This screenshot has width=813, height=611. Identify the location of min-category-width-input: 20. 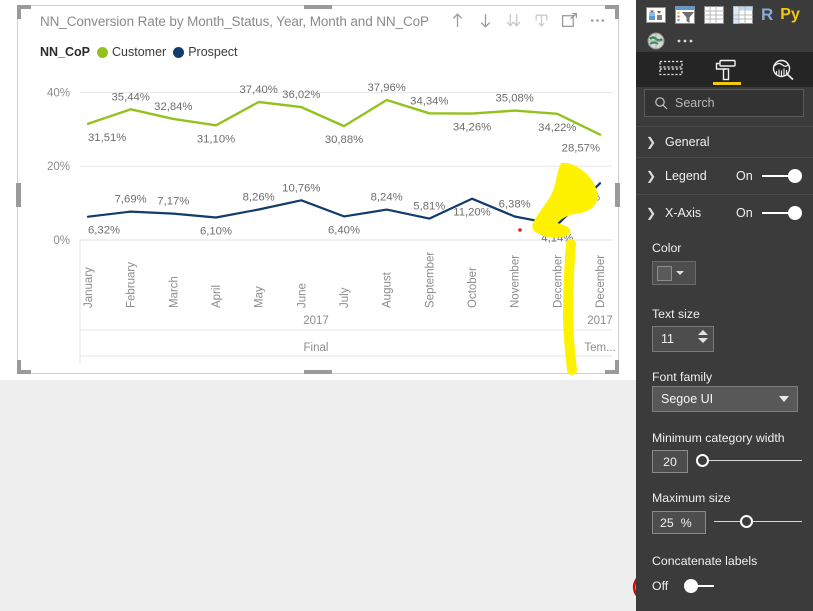
(670, 461).